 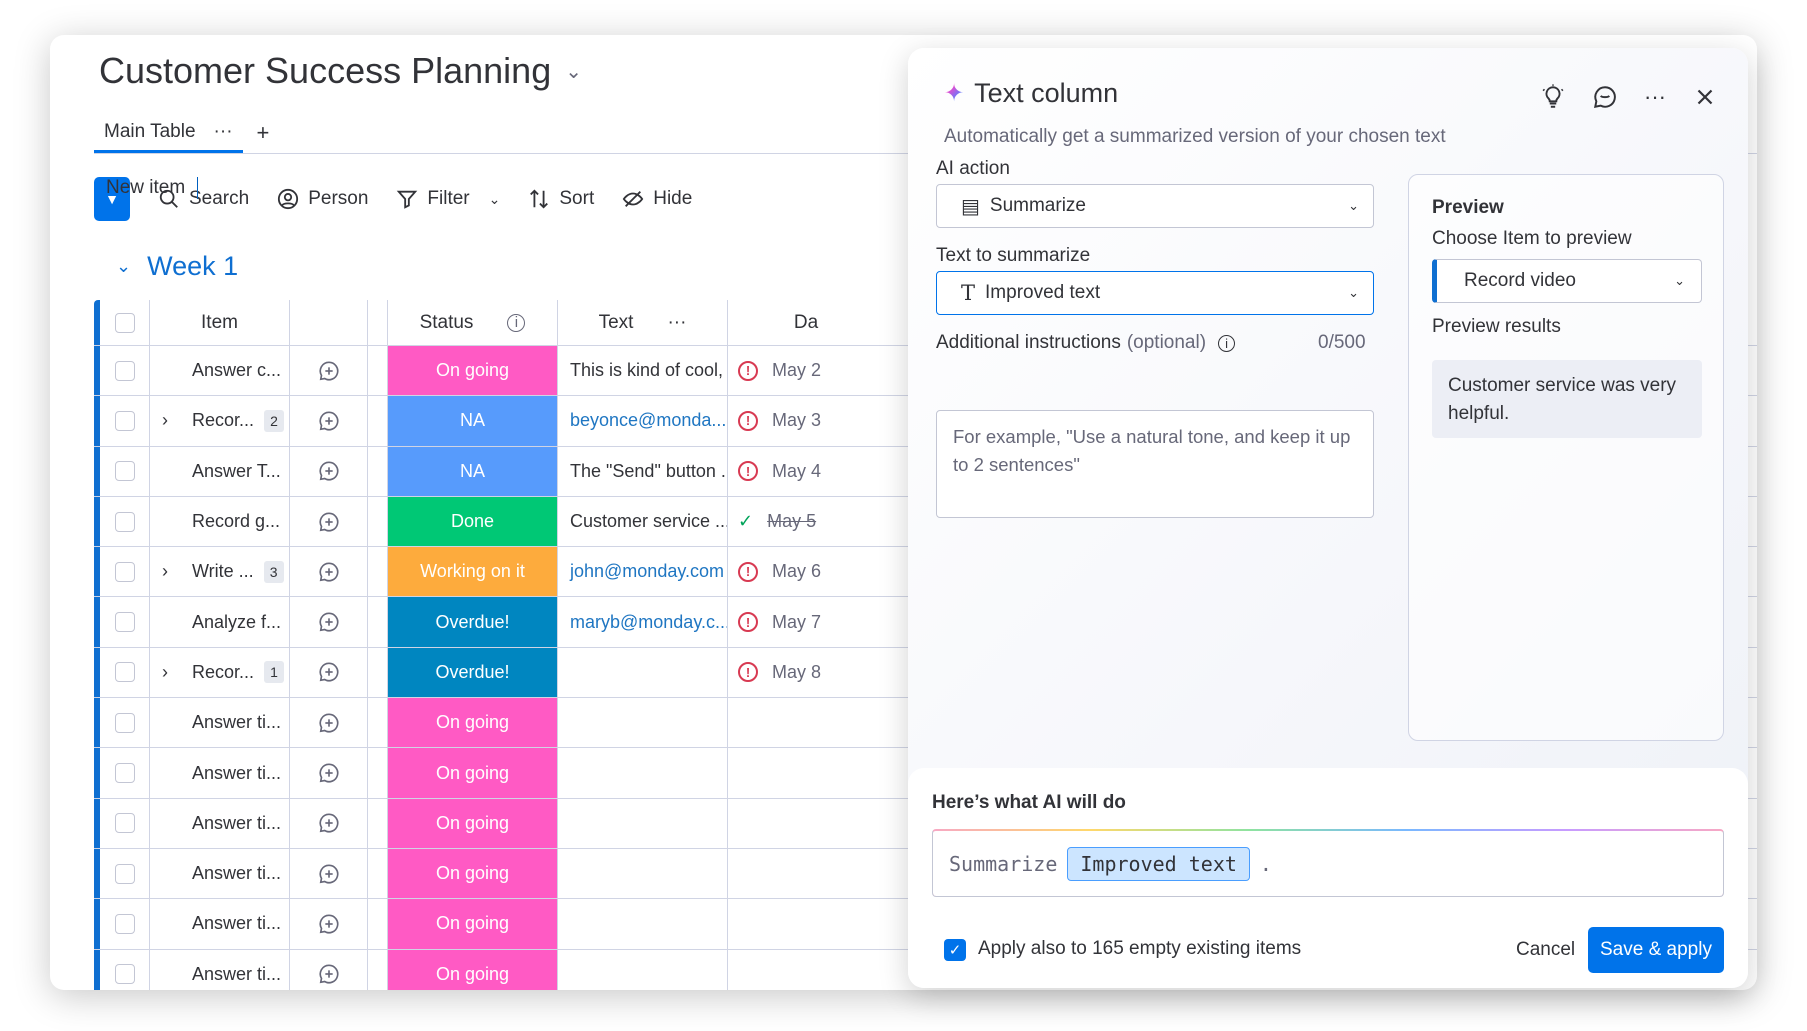 What do you see at coordinates (220, 421) in the screenshot?
I see `item-cell: › Recor... 2` at bounding box center [220, 421].